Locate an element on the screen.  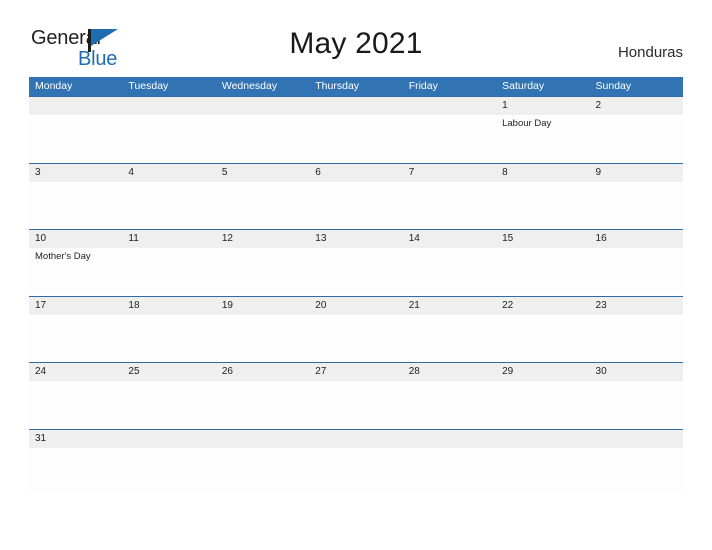
day-number: 9 is located at coordinates (636, 173).